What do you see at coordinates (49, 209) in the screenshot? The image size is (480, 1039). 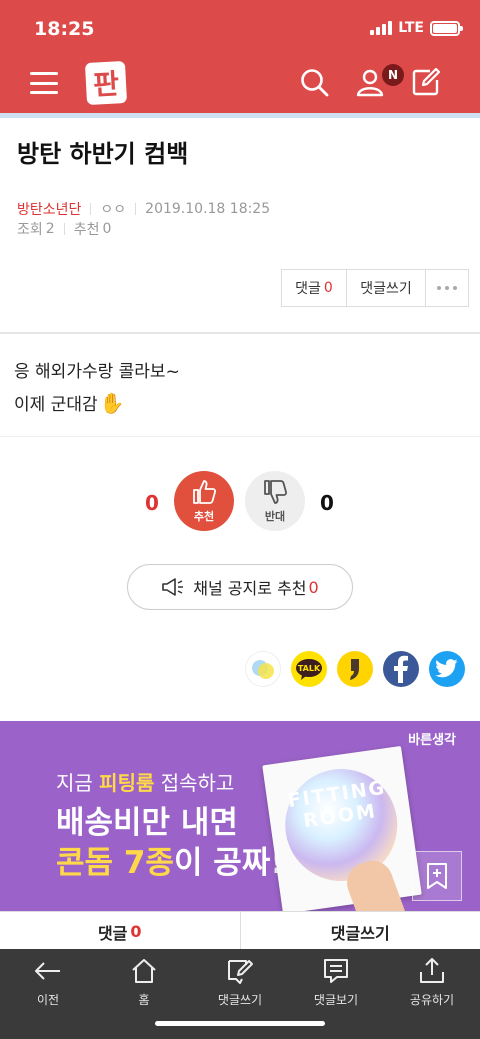 I see `channel-link: 방탄소년단` at bounding box center [49, 209].